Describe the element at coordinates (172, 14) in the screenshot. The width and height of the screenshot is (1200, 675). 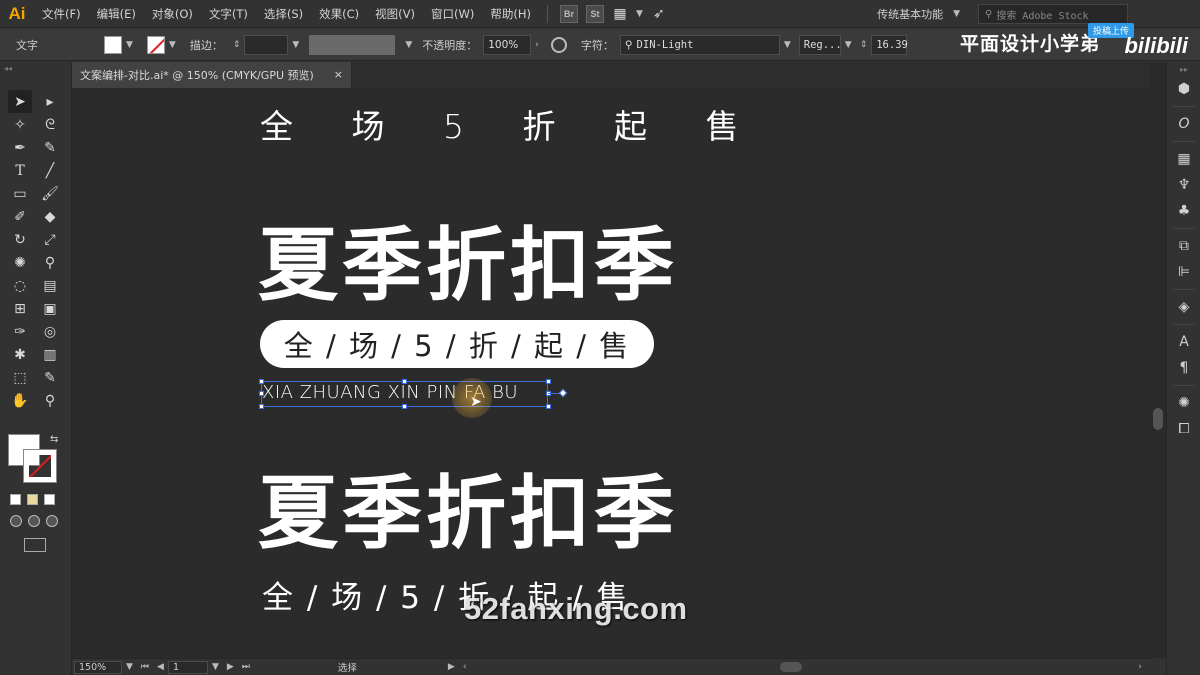
I see `menu-object: 对象(O)` at that location.